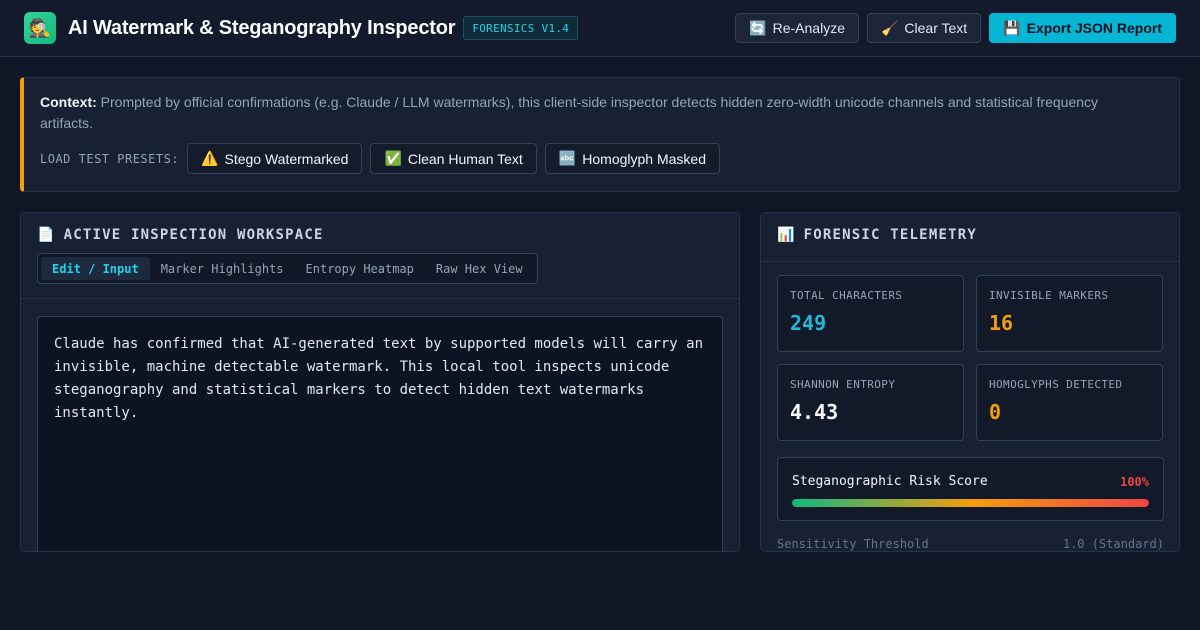 The image size is (1200, 630). Describe the element at coordinates (1056, 384) in the screenshot. I see `stat-label: HOMOGLYPHS DETECTED` at that location.